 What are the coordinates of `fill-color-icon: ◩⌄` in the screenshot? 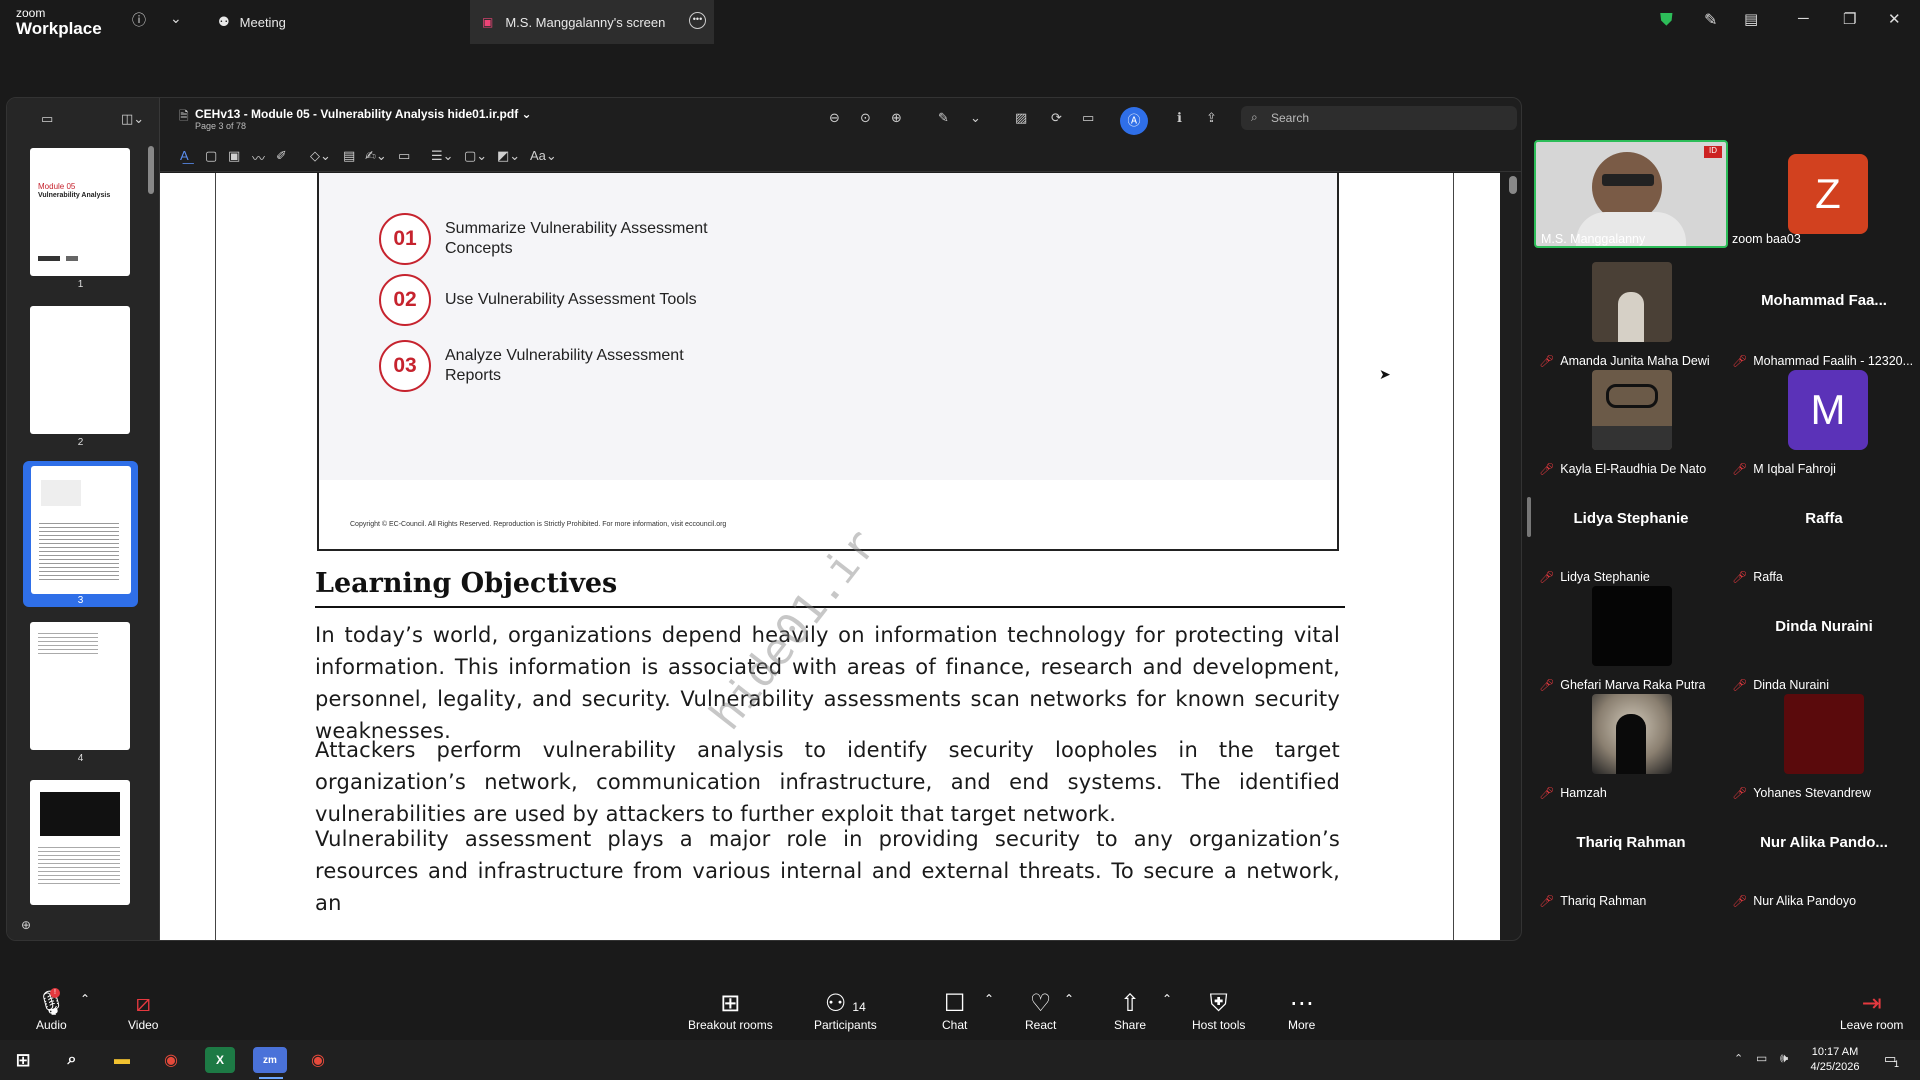 It's located at (508, 156).